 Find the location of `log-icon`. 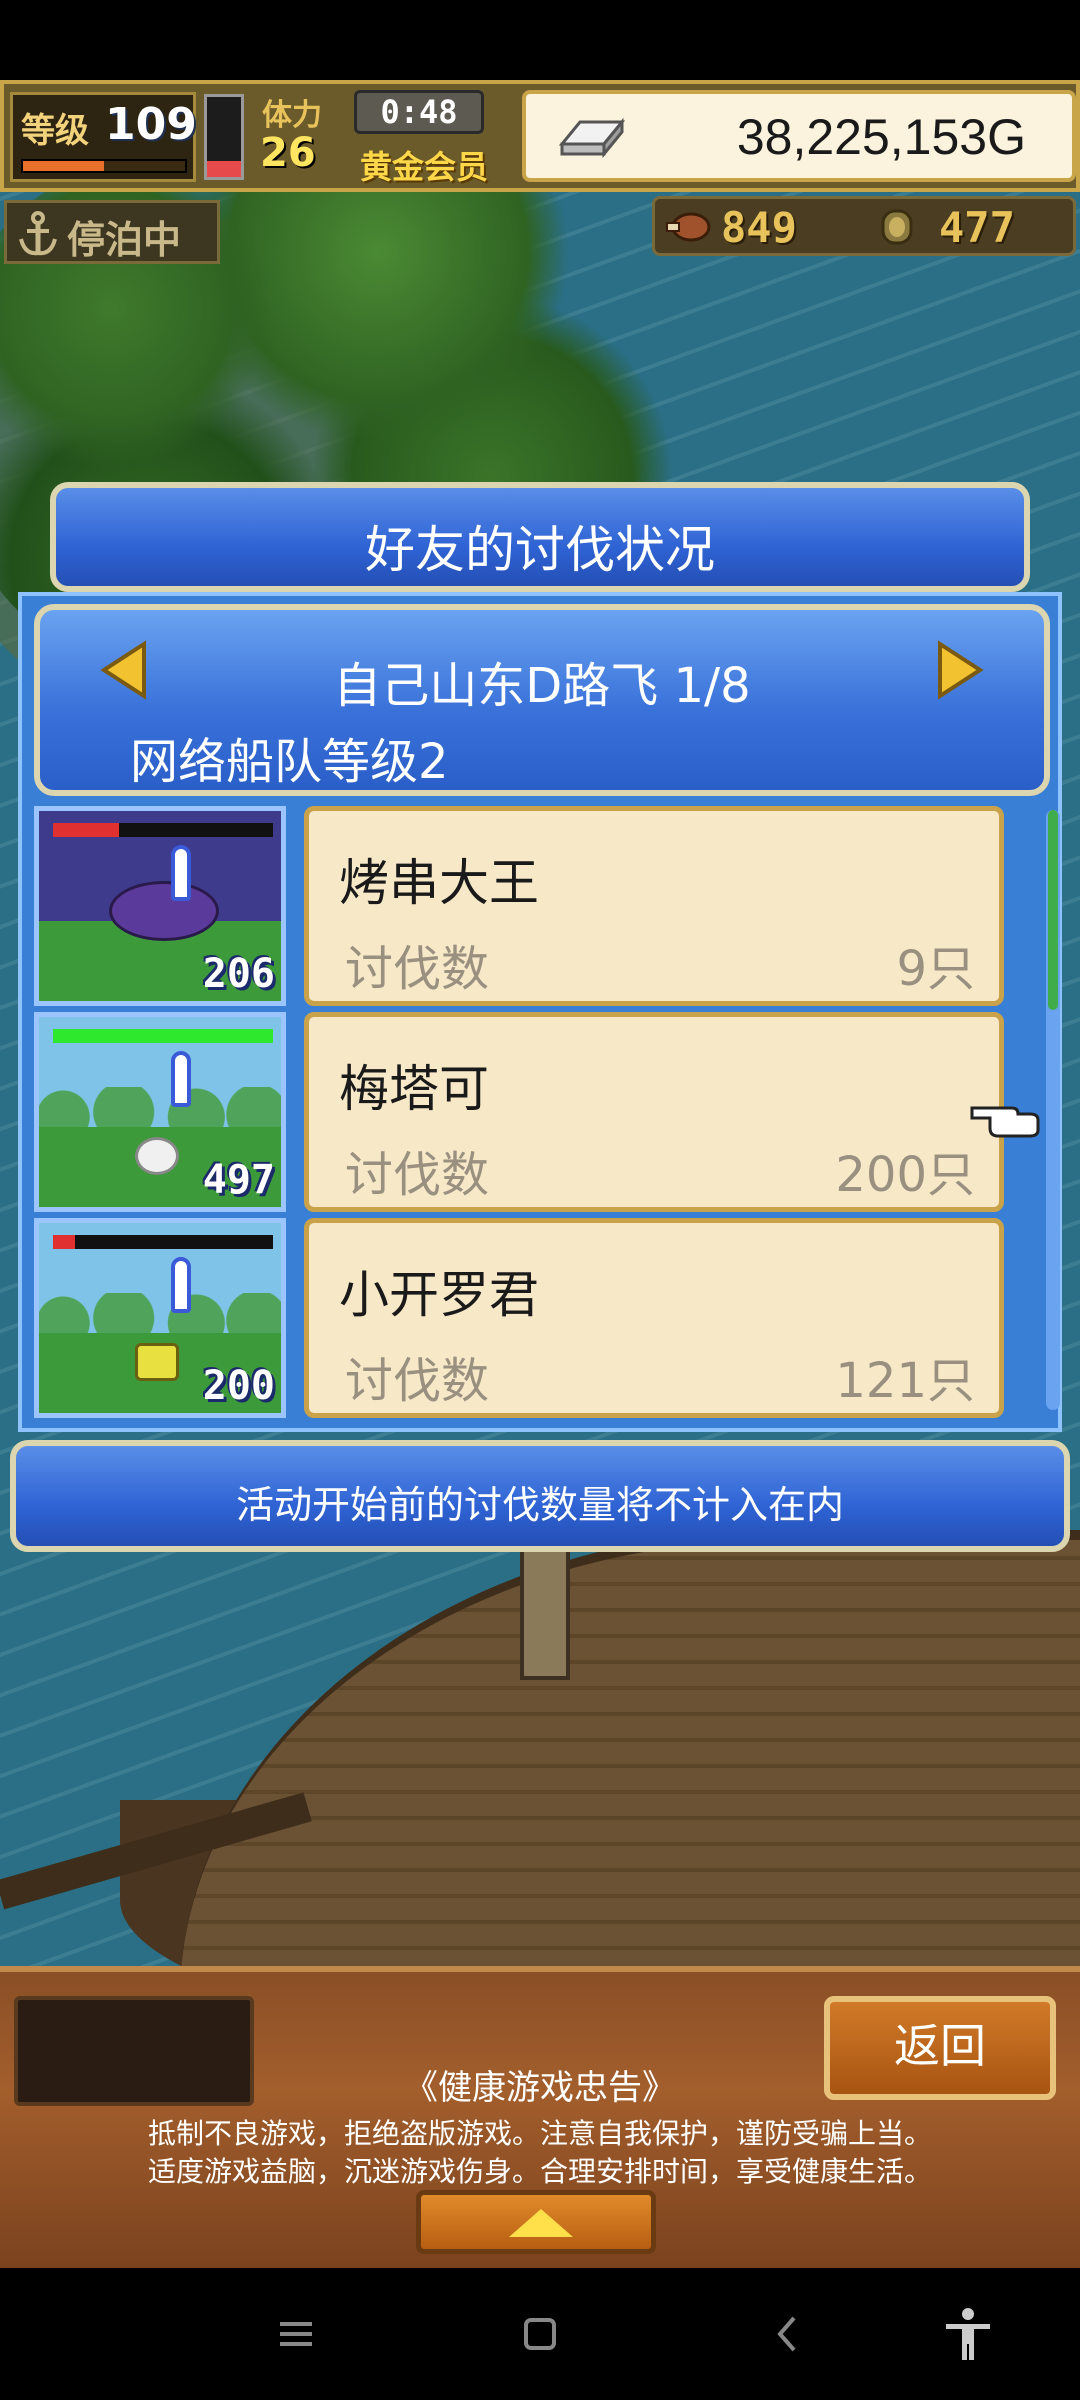

log-icon is located at coordinates (897, 227).